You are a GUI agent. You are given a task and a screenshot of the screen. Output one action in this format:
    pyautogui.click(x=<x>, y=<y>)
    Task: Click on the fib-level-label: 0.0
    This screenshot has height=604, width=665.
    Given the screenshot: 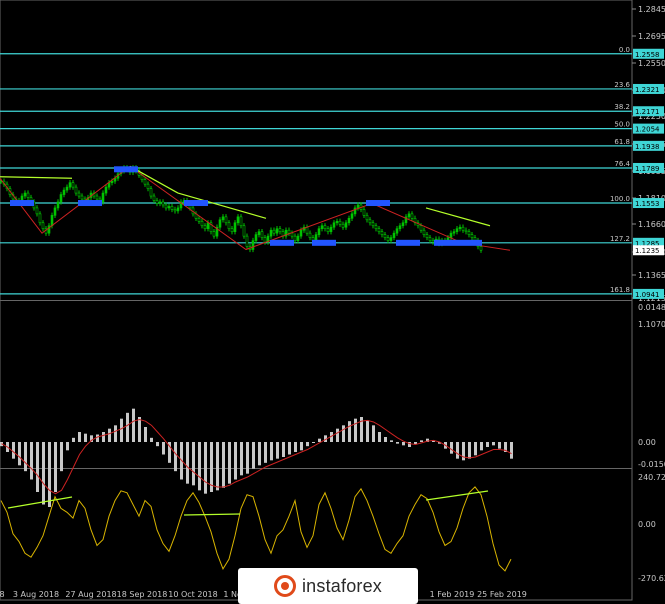 What is the action you would take?
    pyautogui.click(x=624, y=50)
    